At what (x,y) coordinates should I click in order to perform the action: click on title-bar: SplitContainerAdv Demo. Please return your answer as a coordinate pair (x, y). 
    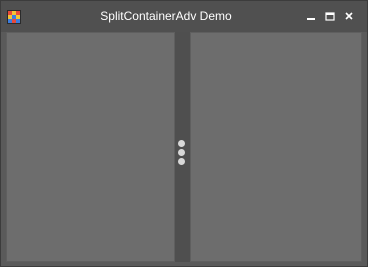
    Looking at the image, I should click on (184, 16).